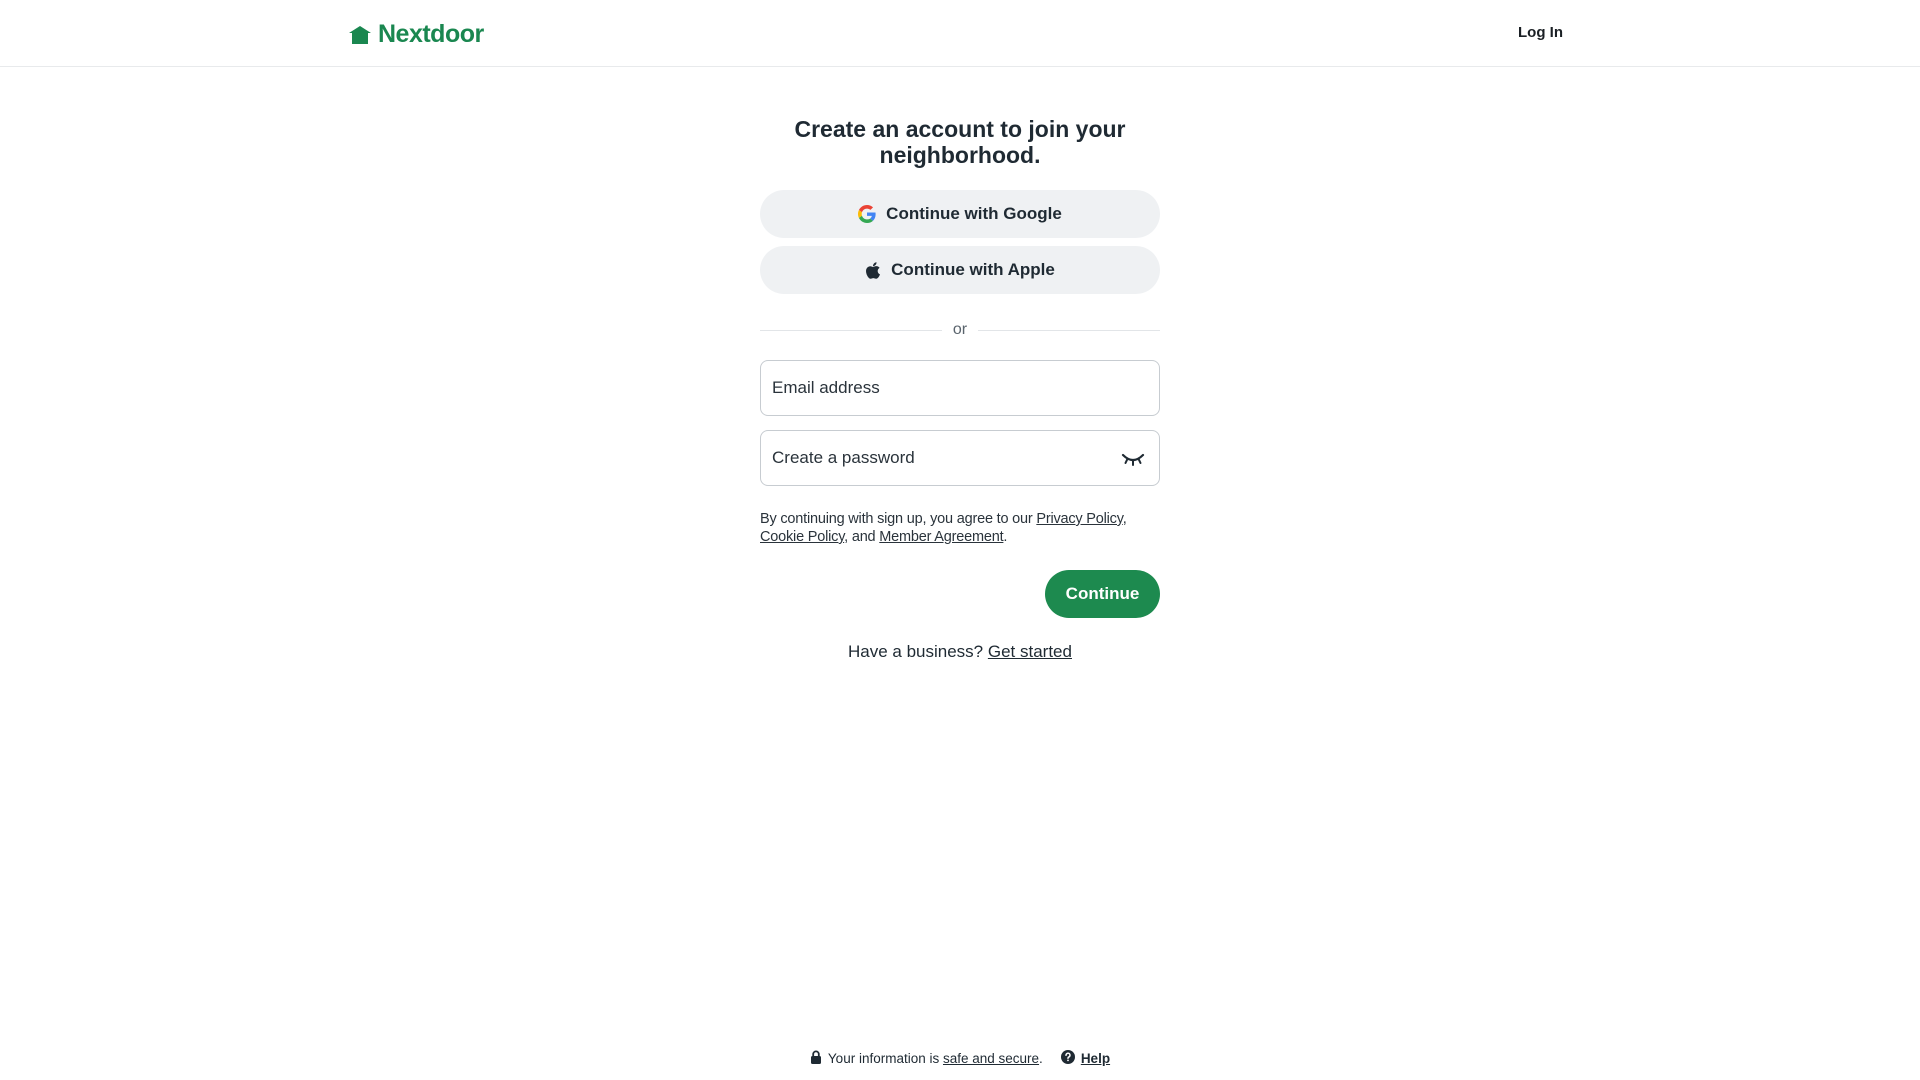 The image size is (1920, 1080). I want to click on business-prompt: Have a business? Get started, so click(960, 652).